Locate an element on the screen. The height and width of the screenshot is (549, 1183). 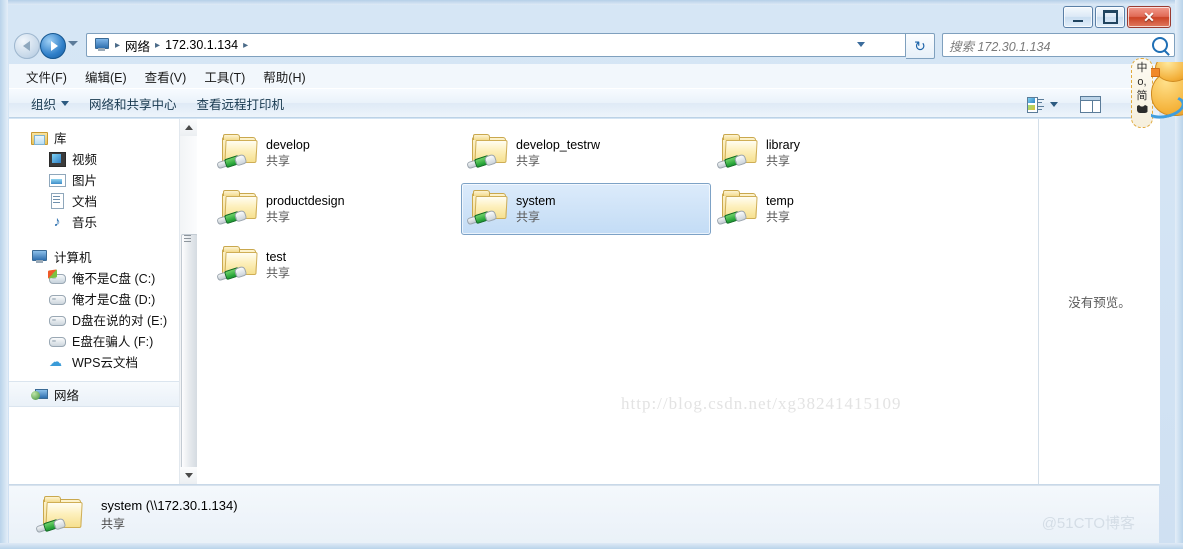
file-item: develop 共享 is located at coordinates (336, 153).